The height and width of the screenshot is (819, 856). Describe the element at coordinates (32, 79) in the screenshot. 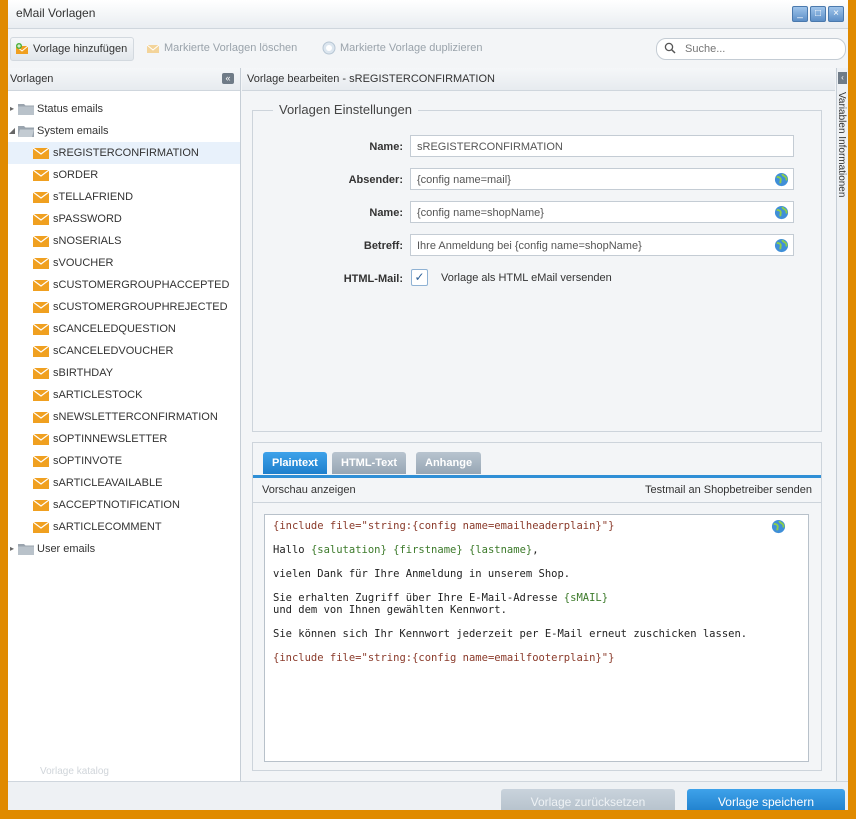

I see `templates-panel-title: Vorlagen` at that location.